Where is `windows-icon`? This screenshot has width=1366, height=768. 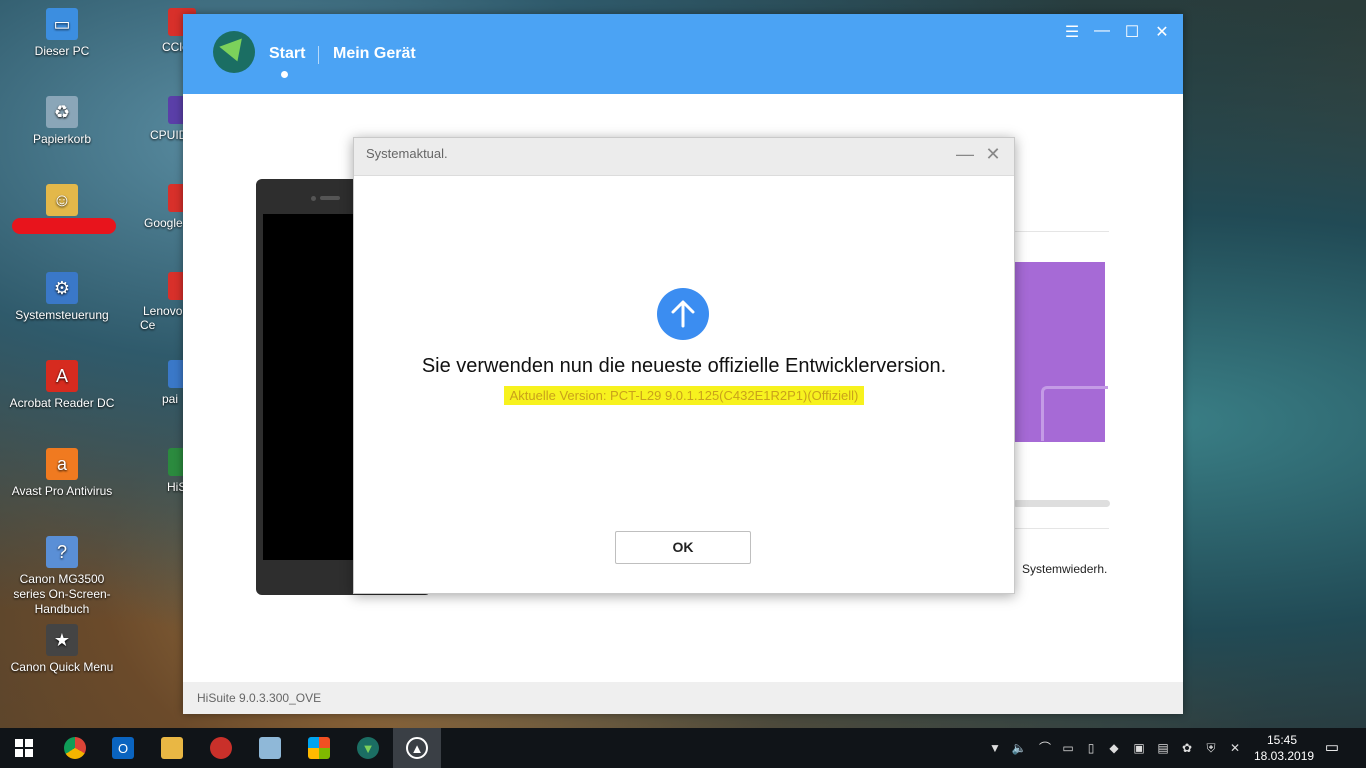
windows-icon is located at coordinates (24, 748).